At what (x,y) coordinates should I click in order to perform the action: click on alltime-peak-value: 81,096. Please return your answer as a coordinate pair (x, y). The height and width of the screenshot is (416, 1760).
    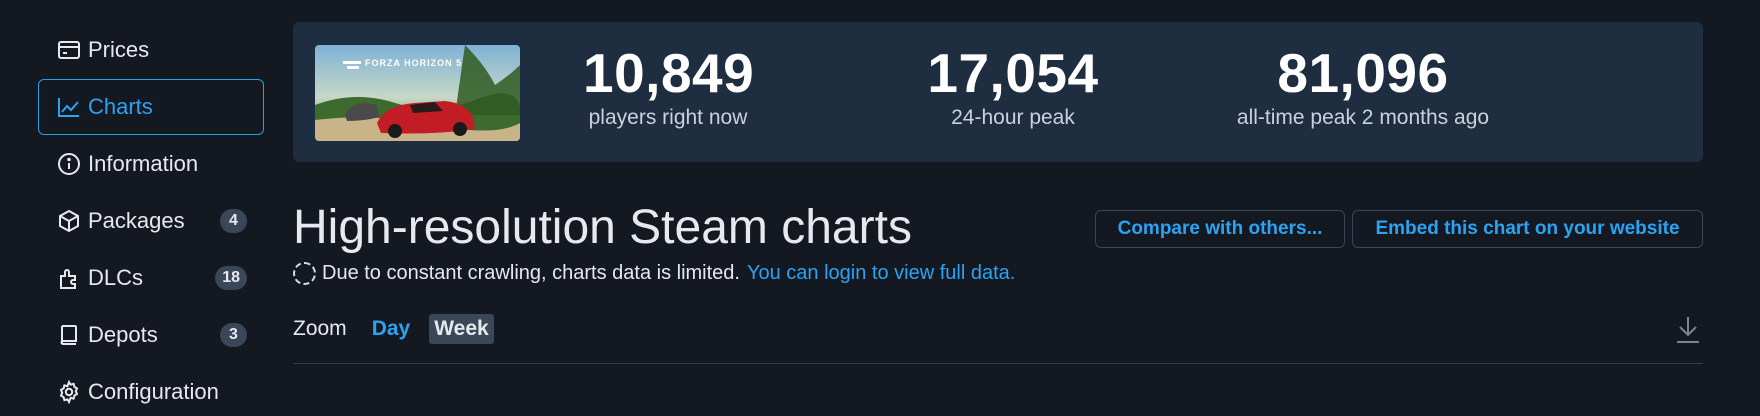
    Looking at the image, I should click on (1363, 73).